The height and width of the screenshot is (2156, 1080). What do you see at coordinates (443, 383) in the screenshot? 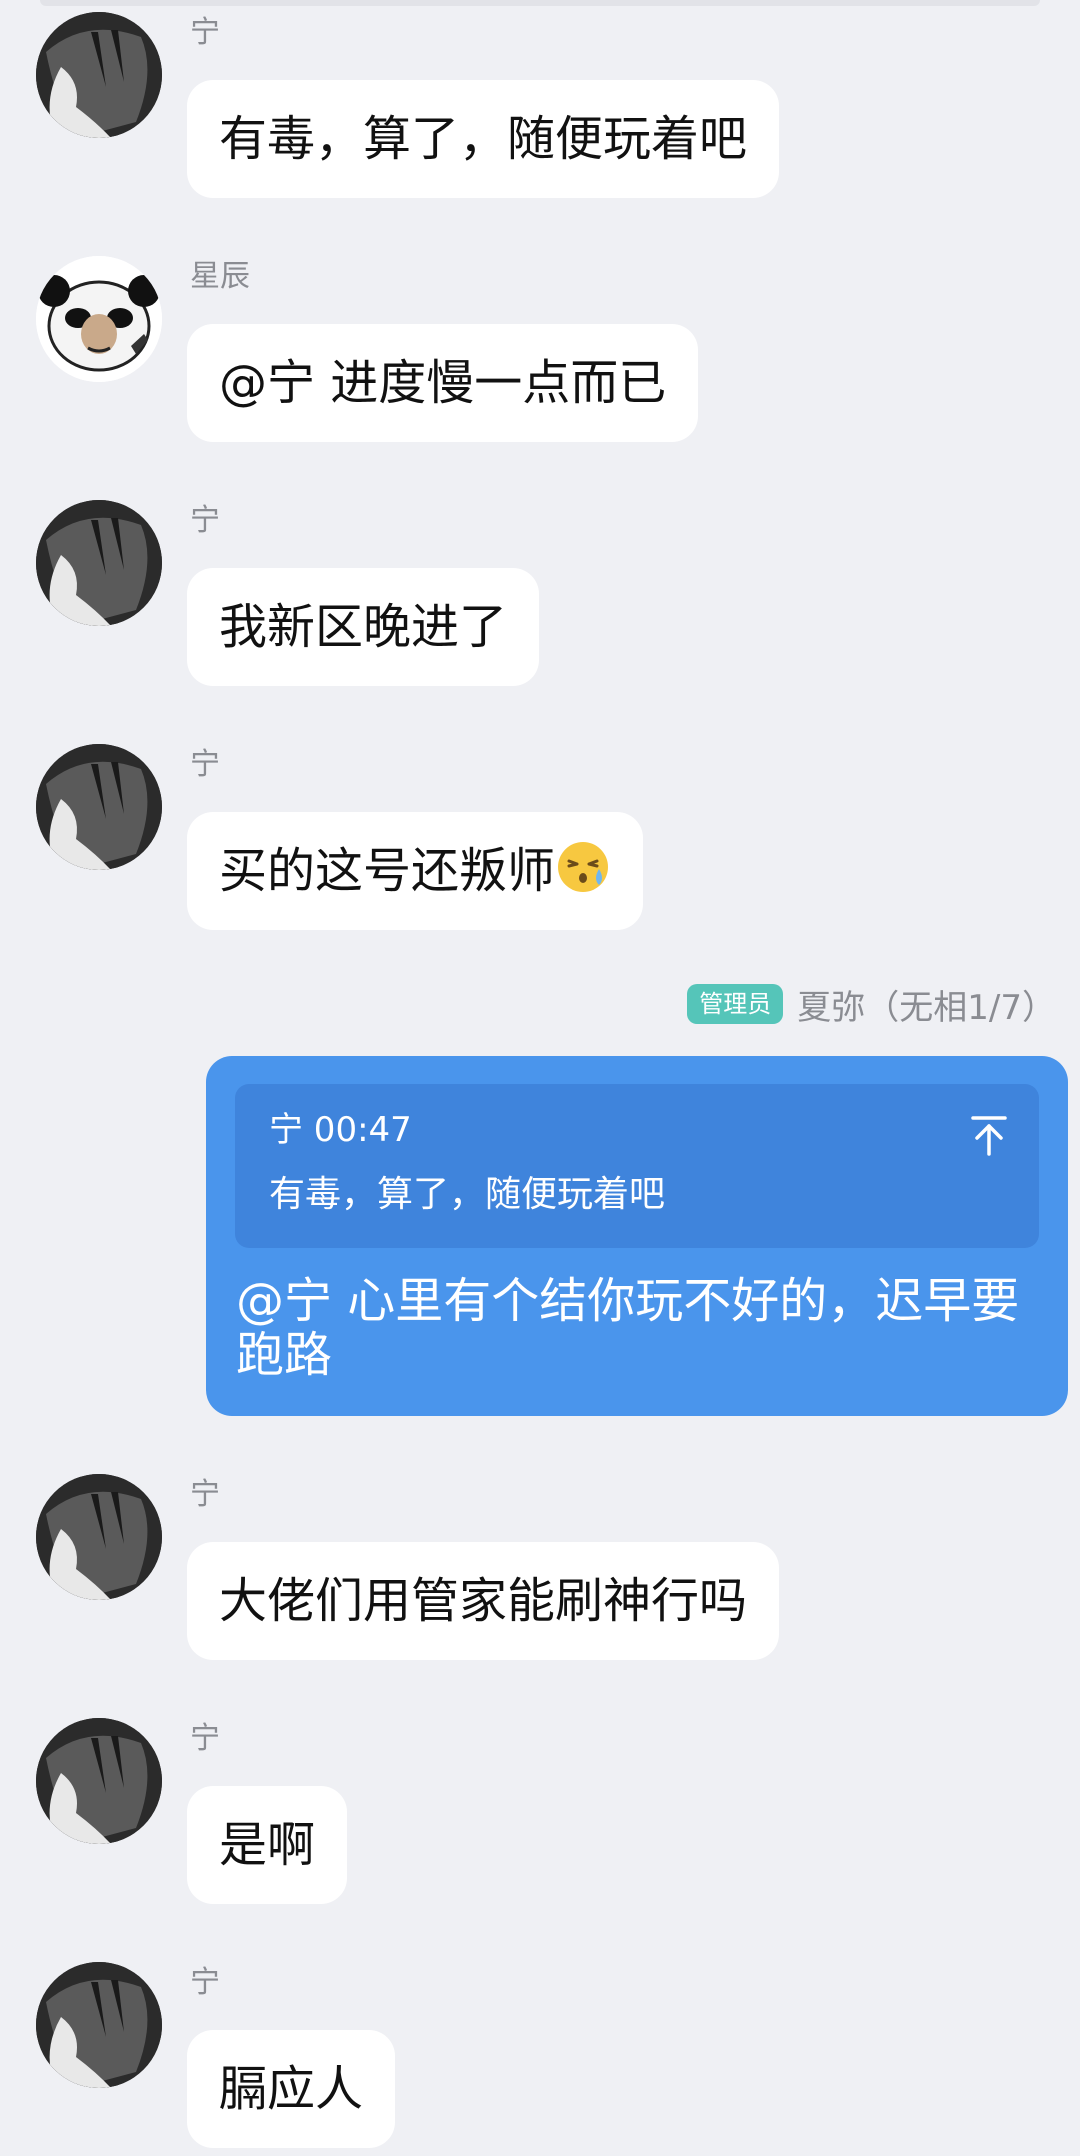
I see `message-bubble: @宁 进度慢一点而已` at bounding box center [443, 383].